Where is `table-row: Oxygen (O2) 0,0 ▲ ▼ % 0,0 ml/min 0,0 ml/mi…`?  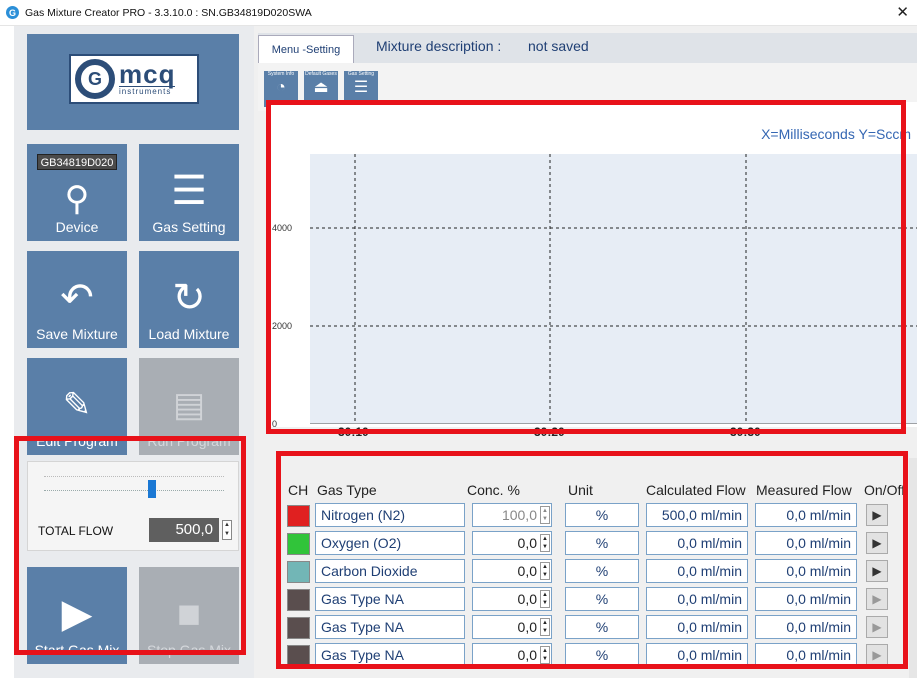
table-row: Oxygen (O2) 0,0 ▲ ▼ % 0,0 ml/min 0,0 ml/mi… is located at coordinates (600, 543).